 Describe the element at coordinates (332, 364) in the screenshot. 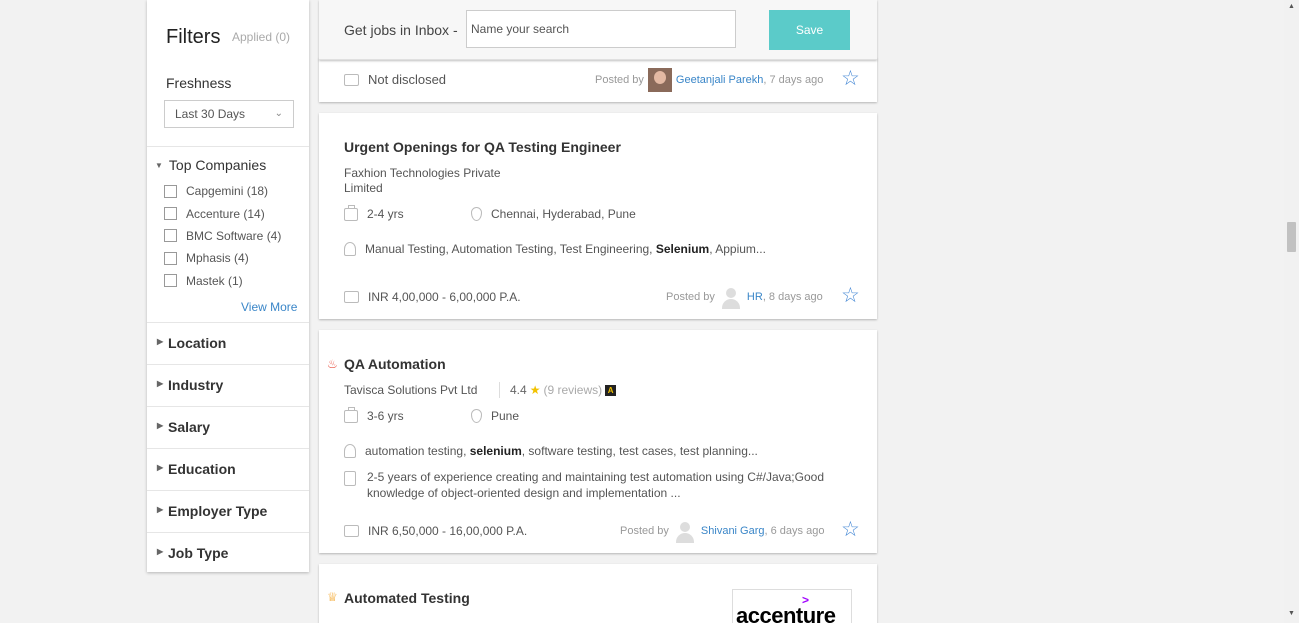

I see `hot-job-icon: ♨` at that location.